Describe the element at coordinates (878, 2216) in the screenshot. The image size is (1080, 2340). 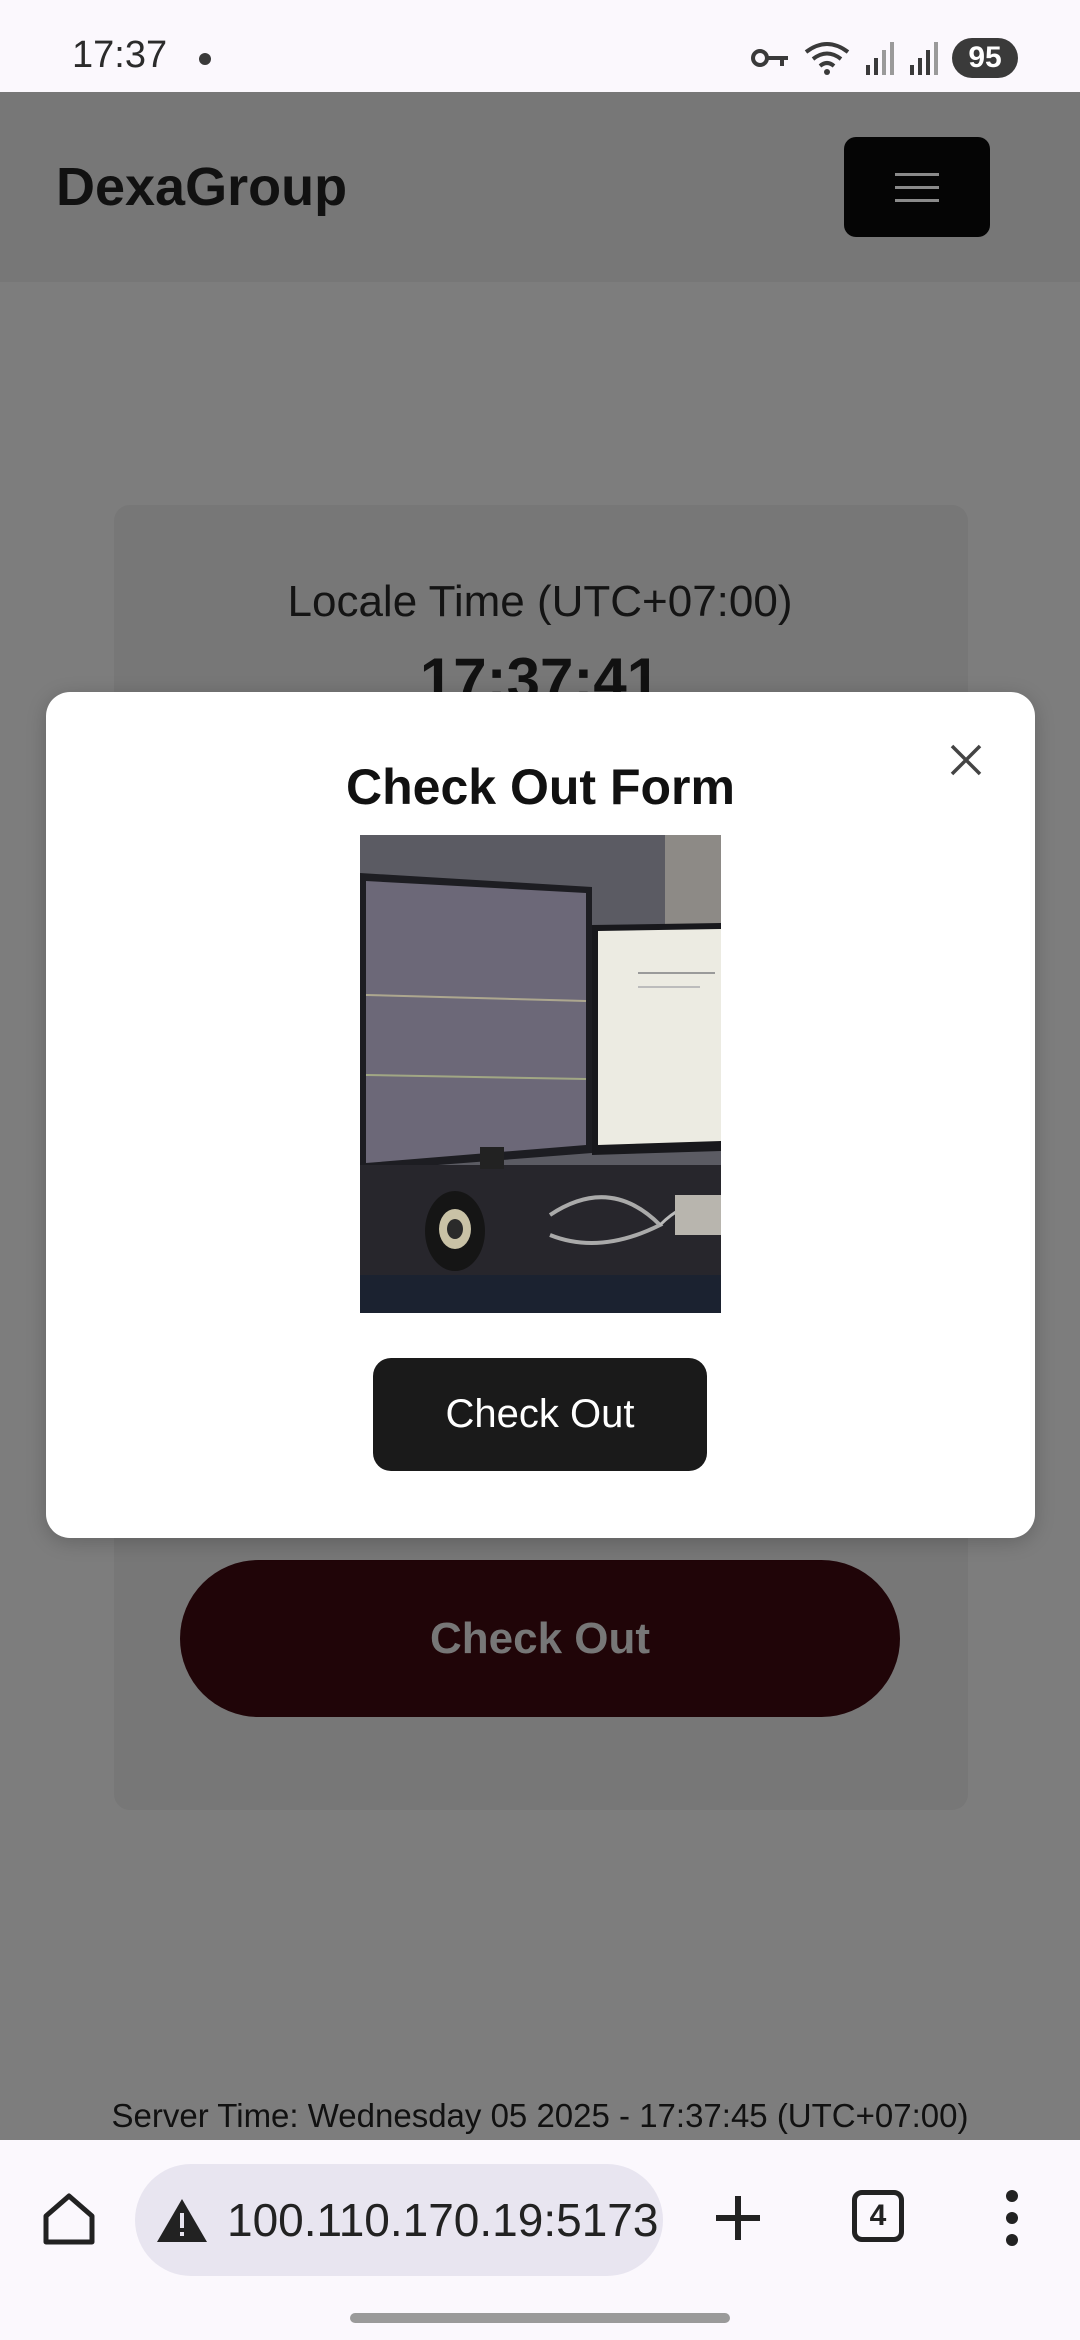
I see `tabs-icon: 4` at that location.